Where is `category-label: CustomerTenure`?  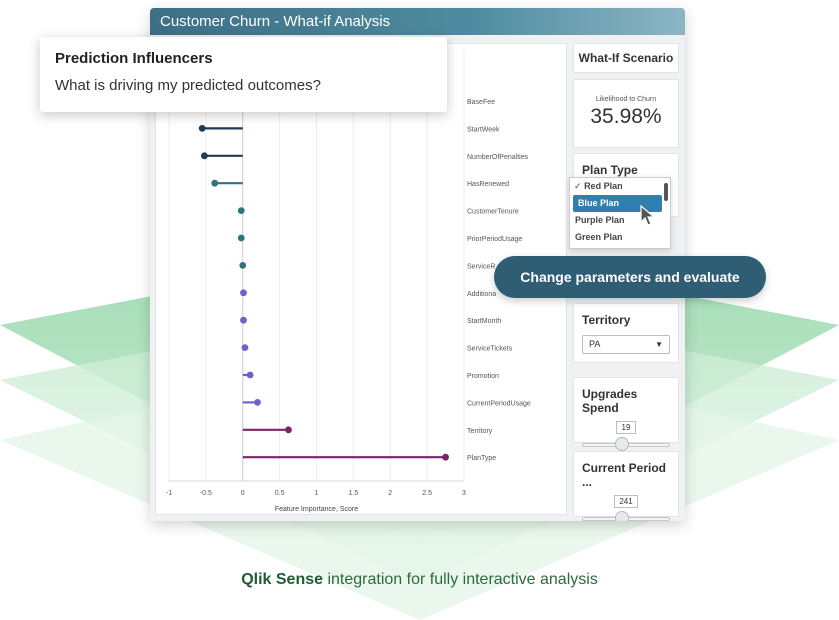
category-label: CustomerTenure is located at coordinates (493, 212).